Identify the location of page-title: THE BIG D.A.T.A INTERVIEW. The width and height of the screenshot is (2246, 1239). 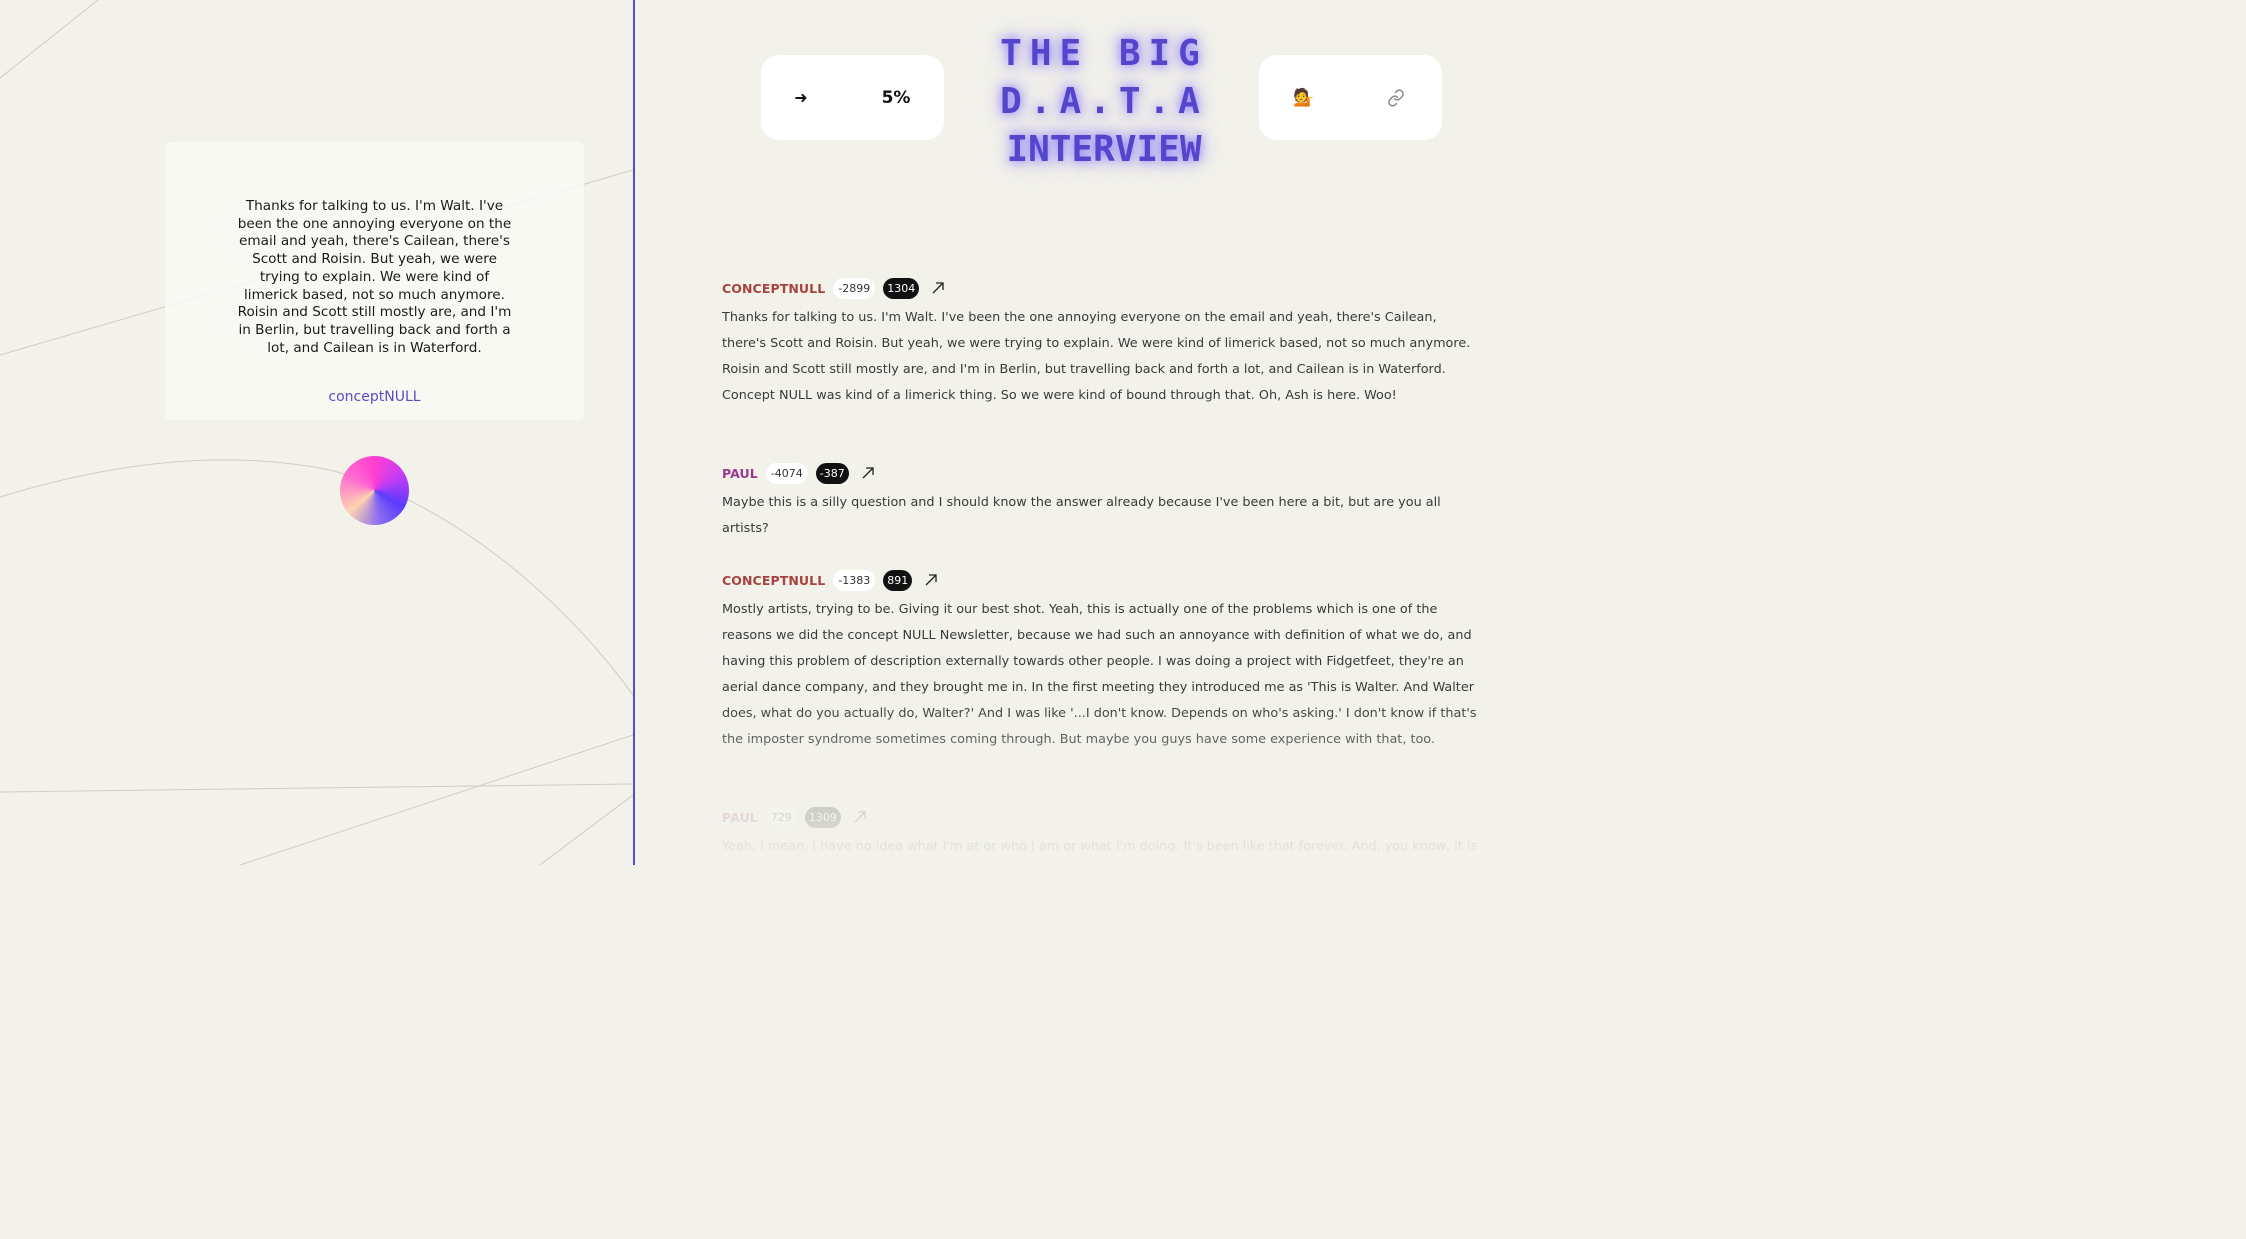
(1104, 102).